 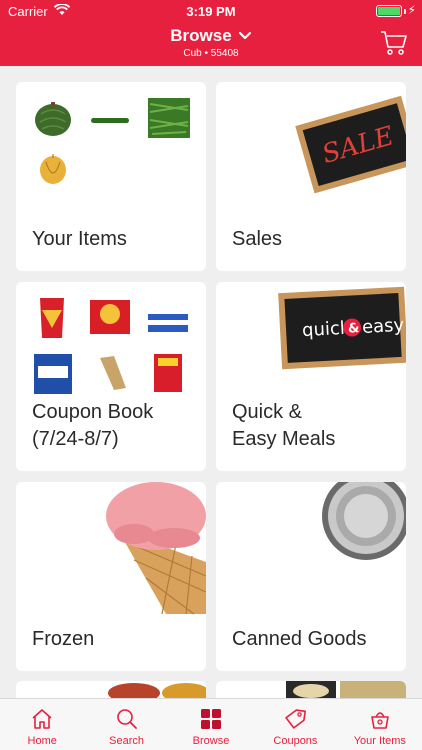 I want to click on quick-easy-sign-image: quick & easy, so click(x=342, y=328).